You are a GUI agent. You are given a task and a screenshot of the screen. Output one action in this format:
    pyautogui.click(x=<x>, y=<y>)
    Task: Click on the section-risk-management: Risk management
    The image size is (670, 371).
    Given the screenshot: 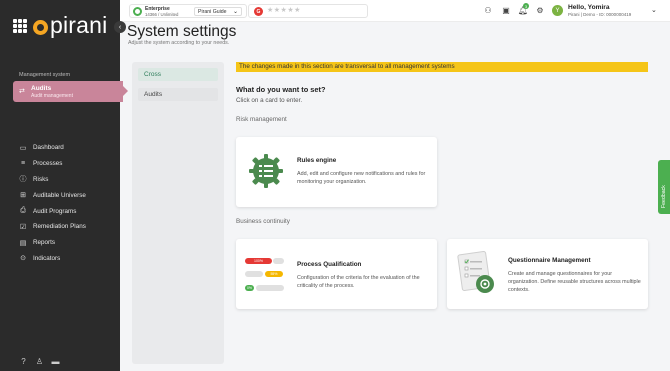 What is the action you would take?
    pyautogui.click(x=261, y=119)
    